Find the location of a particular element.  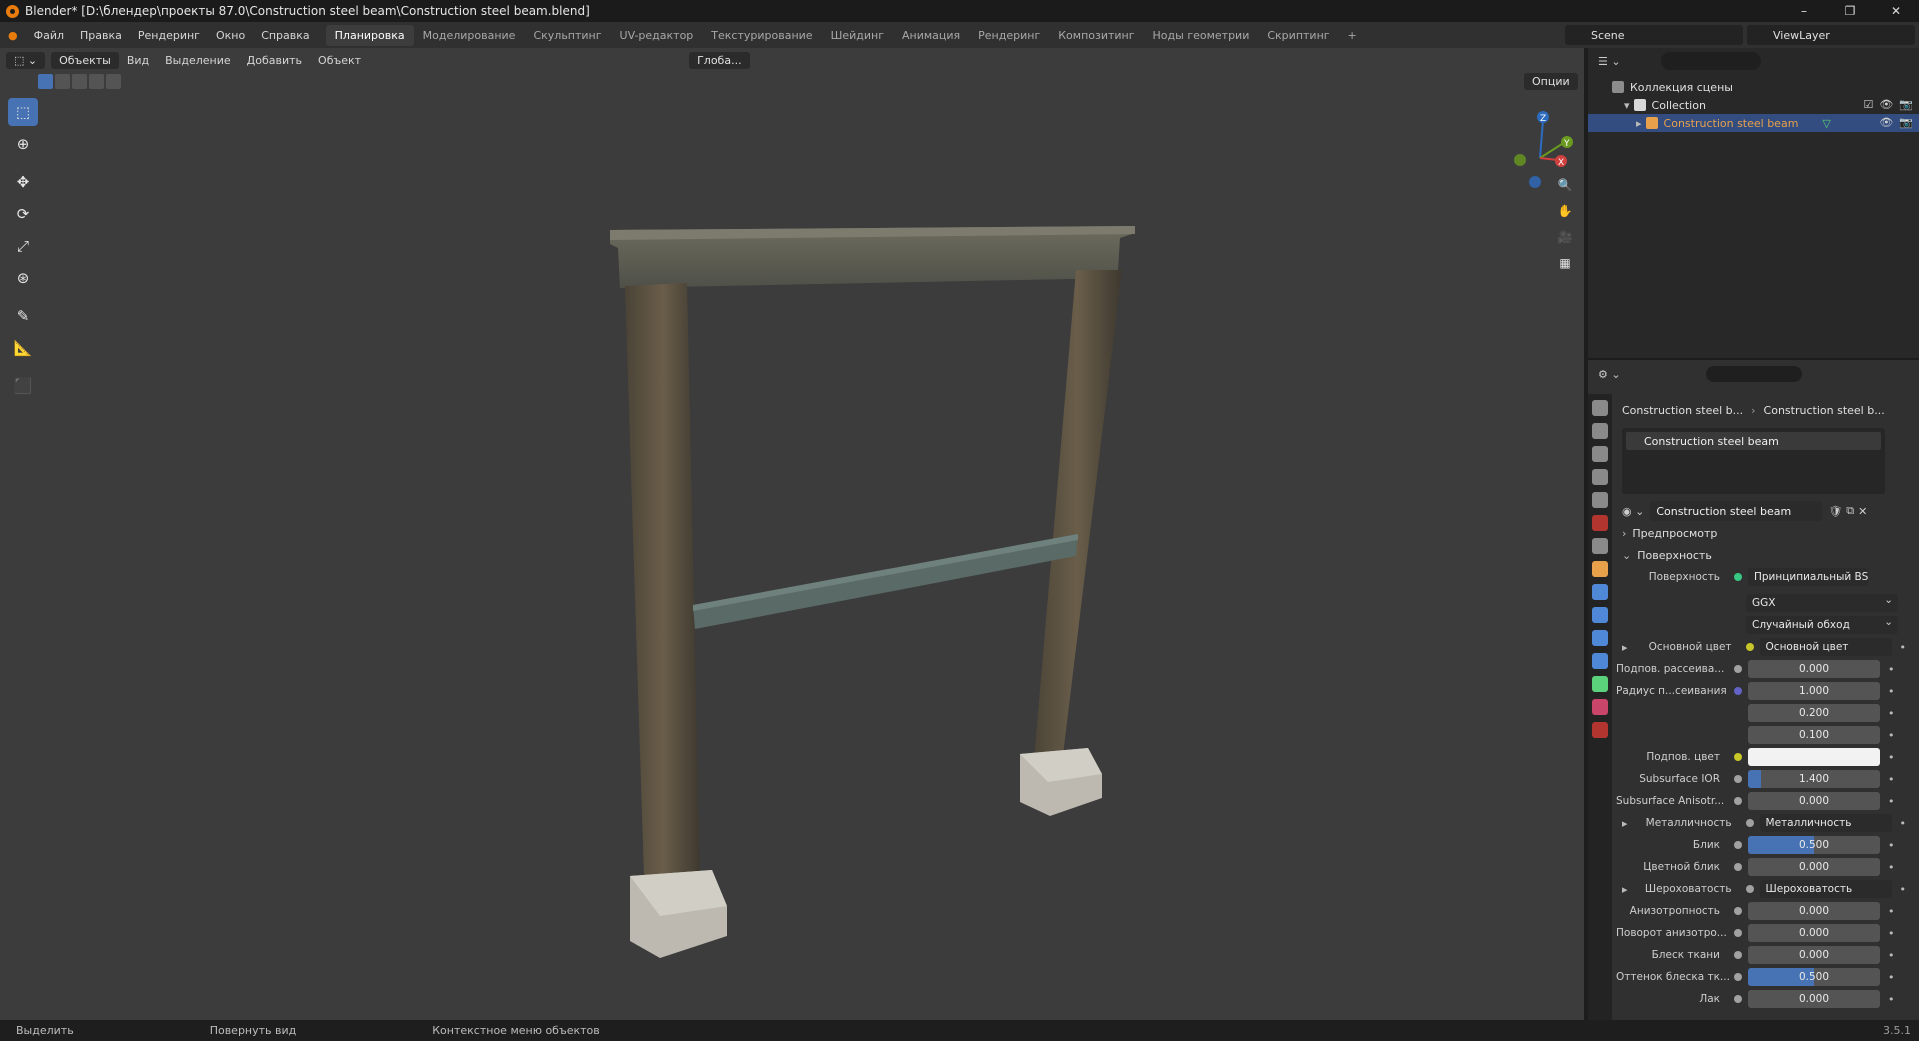

outliner-row-scene-collection: Коллекция сцены is located at coordinates (1753, 87).